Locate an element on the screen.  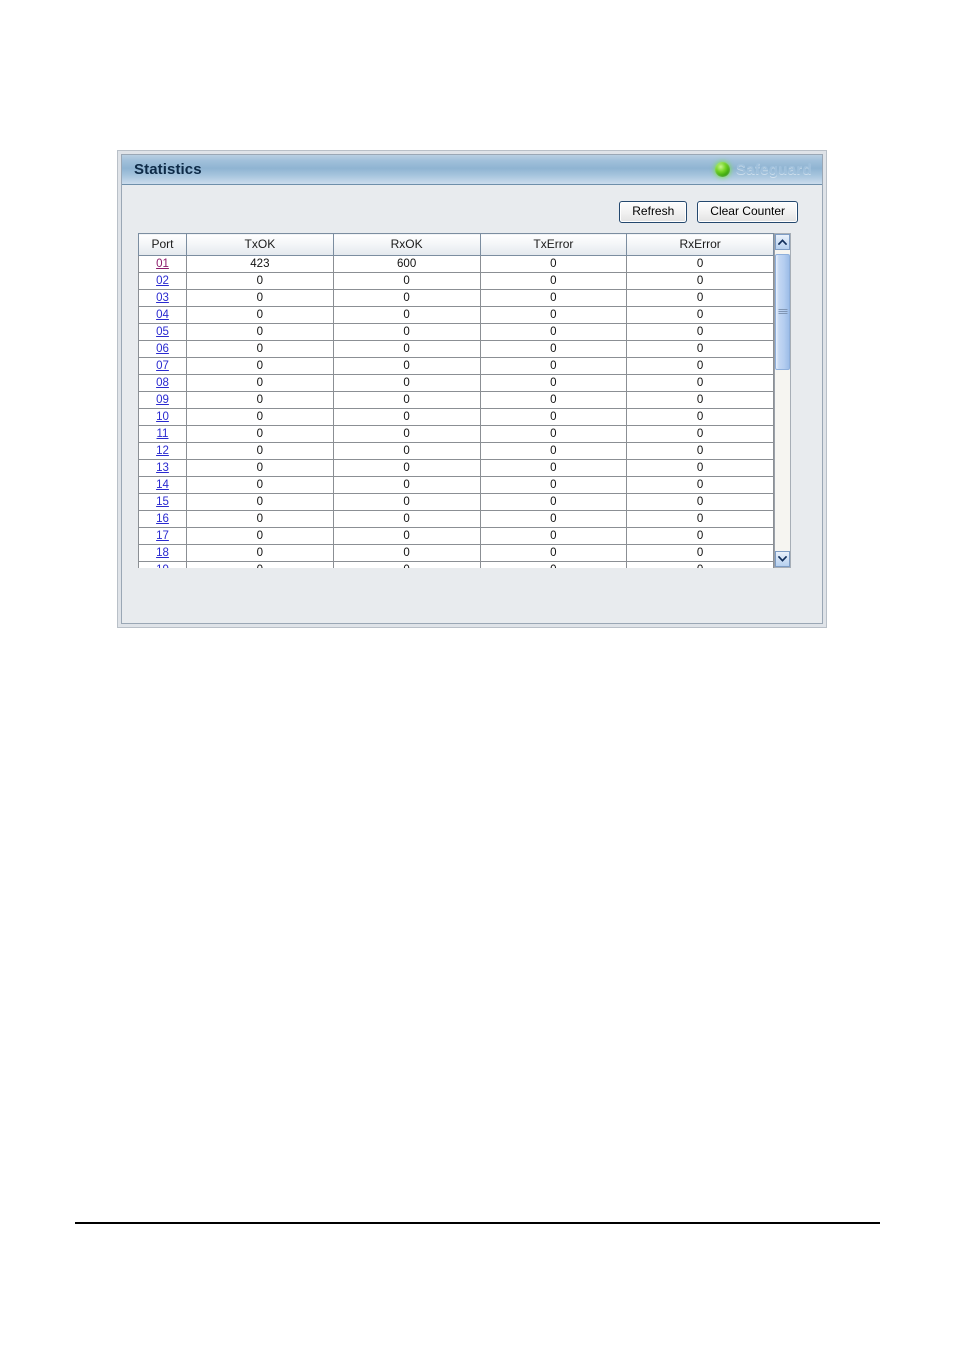
port-link: 12 is located at coordinates (162, 451).